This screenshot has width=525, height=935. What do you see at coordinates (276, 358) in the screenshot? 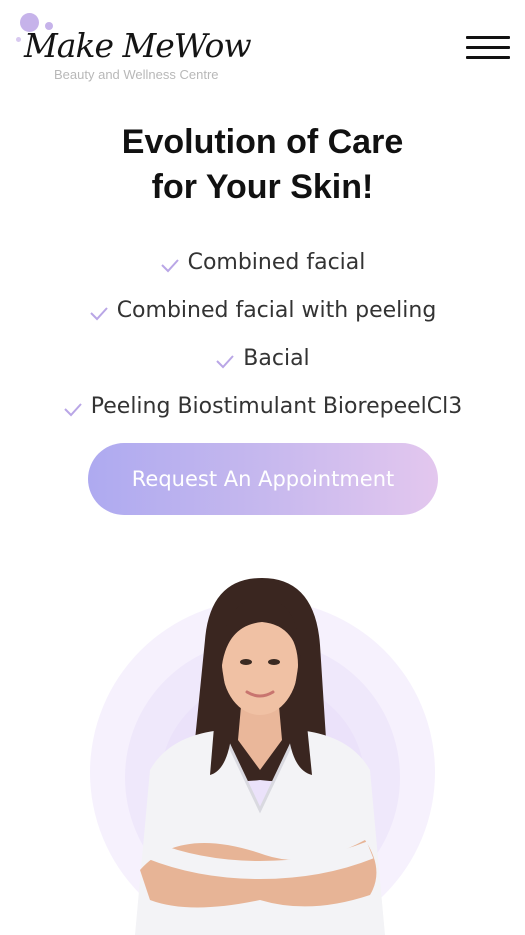
I see `feature-label: Bacial` at bounding box center [276, 358].